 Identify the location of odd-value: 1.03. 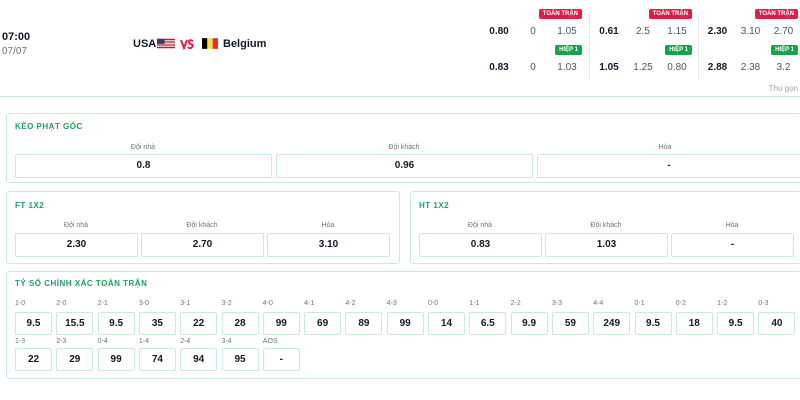
(567, 67).